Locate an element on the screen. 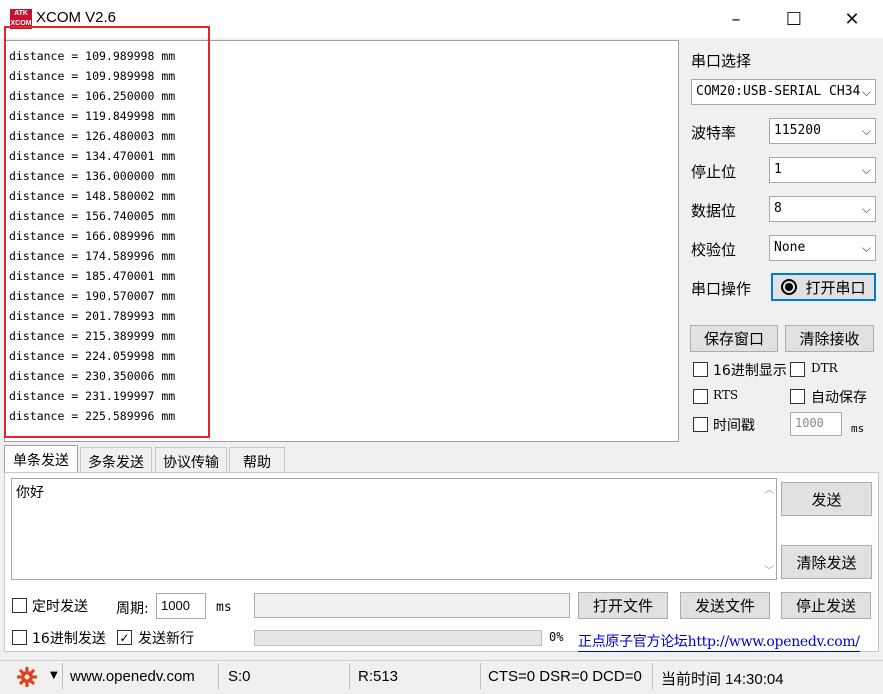 This screenshot has width=883, height=694. receive-line: distance = 215.389999 mm is located at coordinates (92, 336).